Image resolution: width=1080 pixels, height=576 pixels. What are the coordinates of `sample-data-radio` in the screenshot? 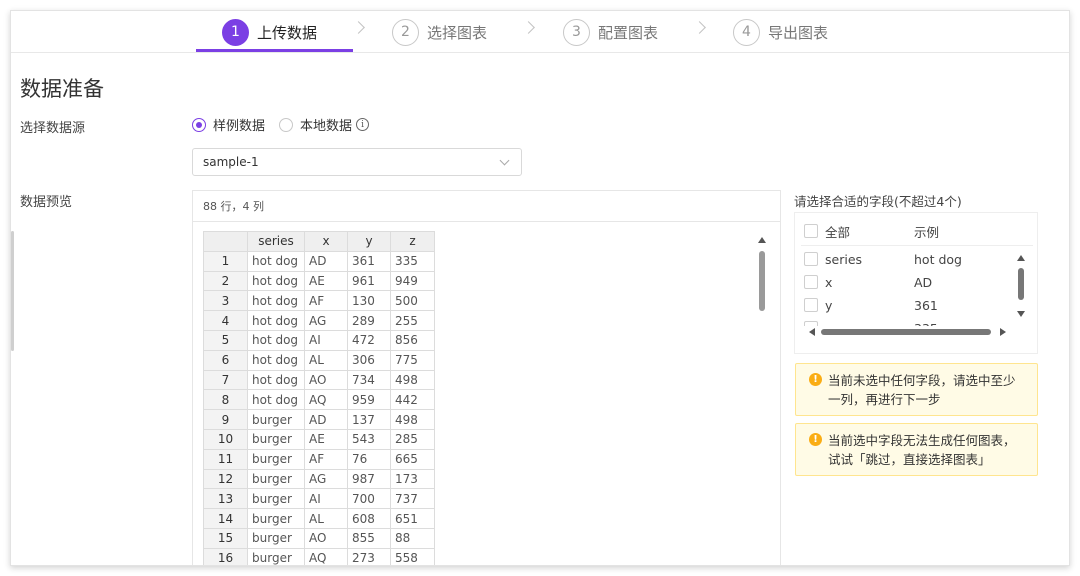 It's located at (199, 124).